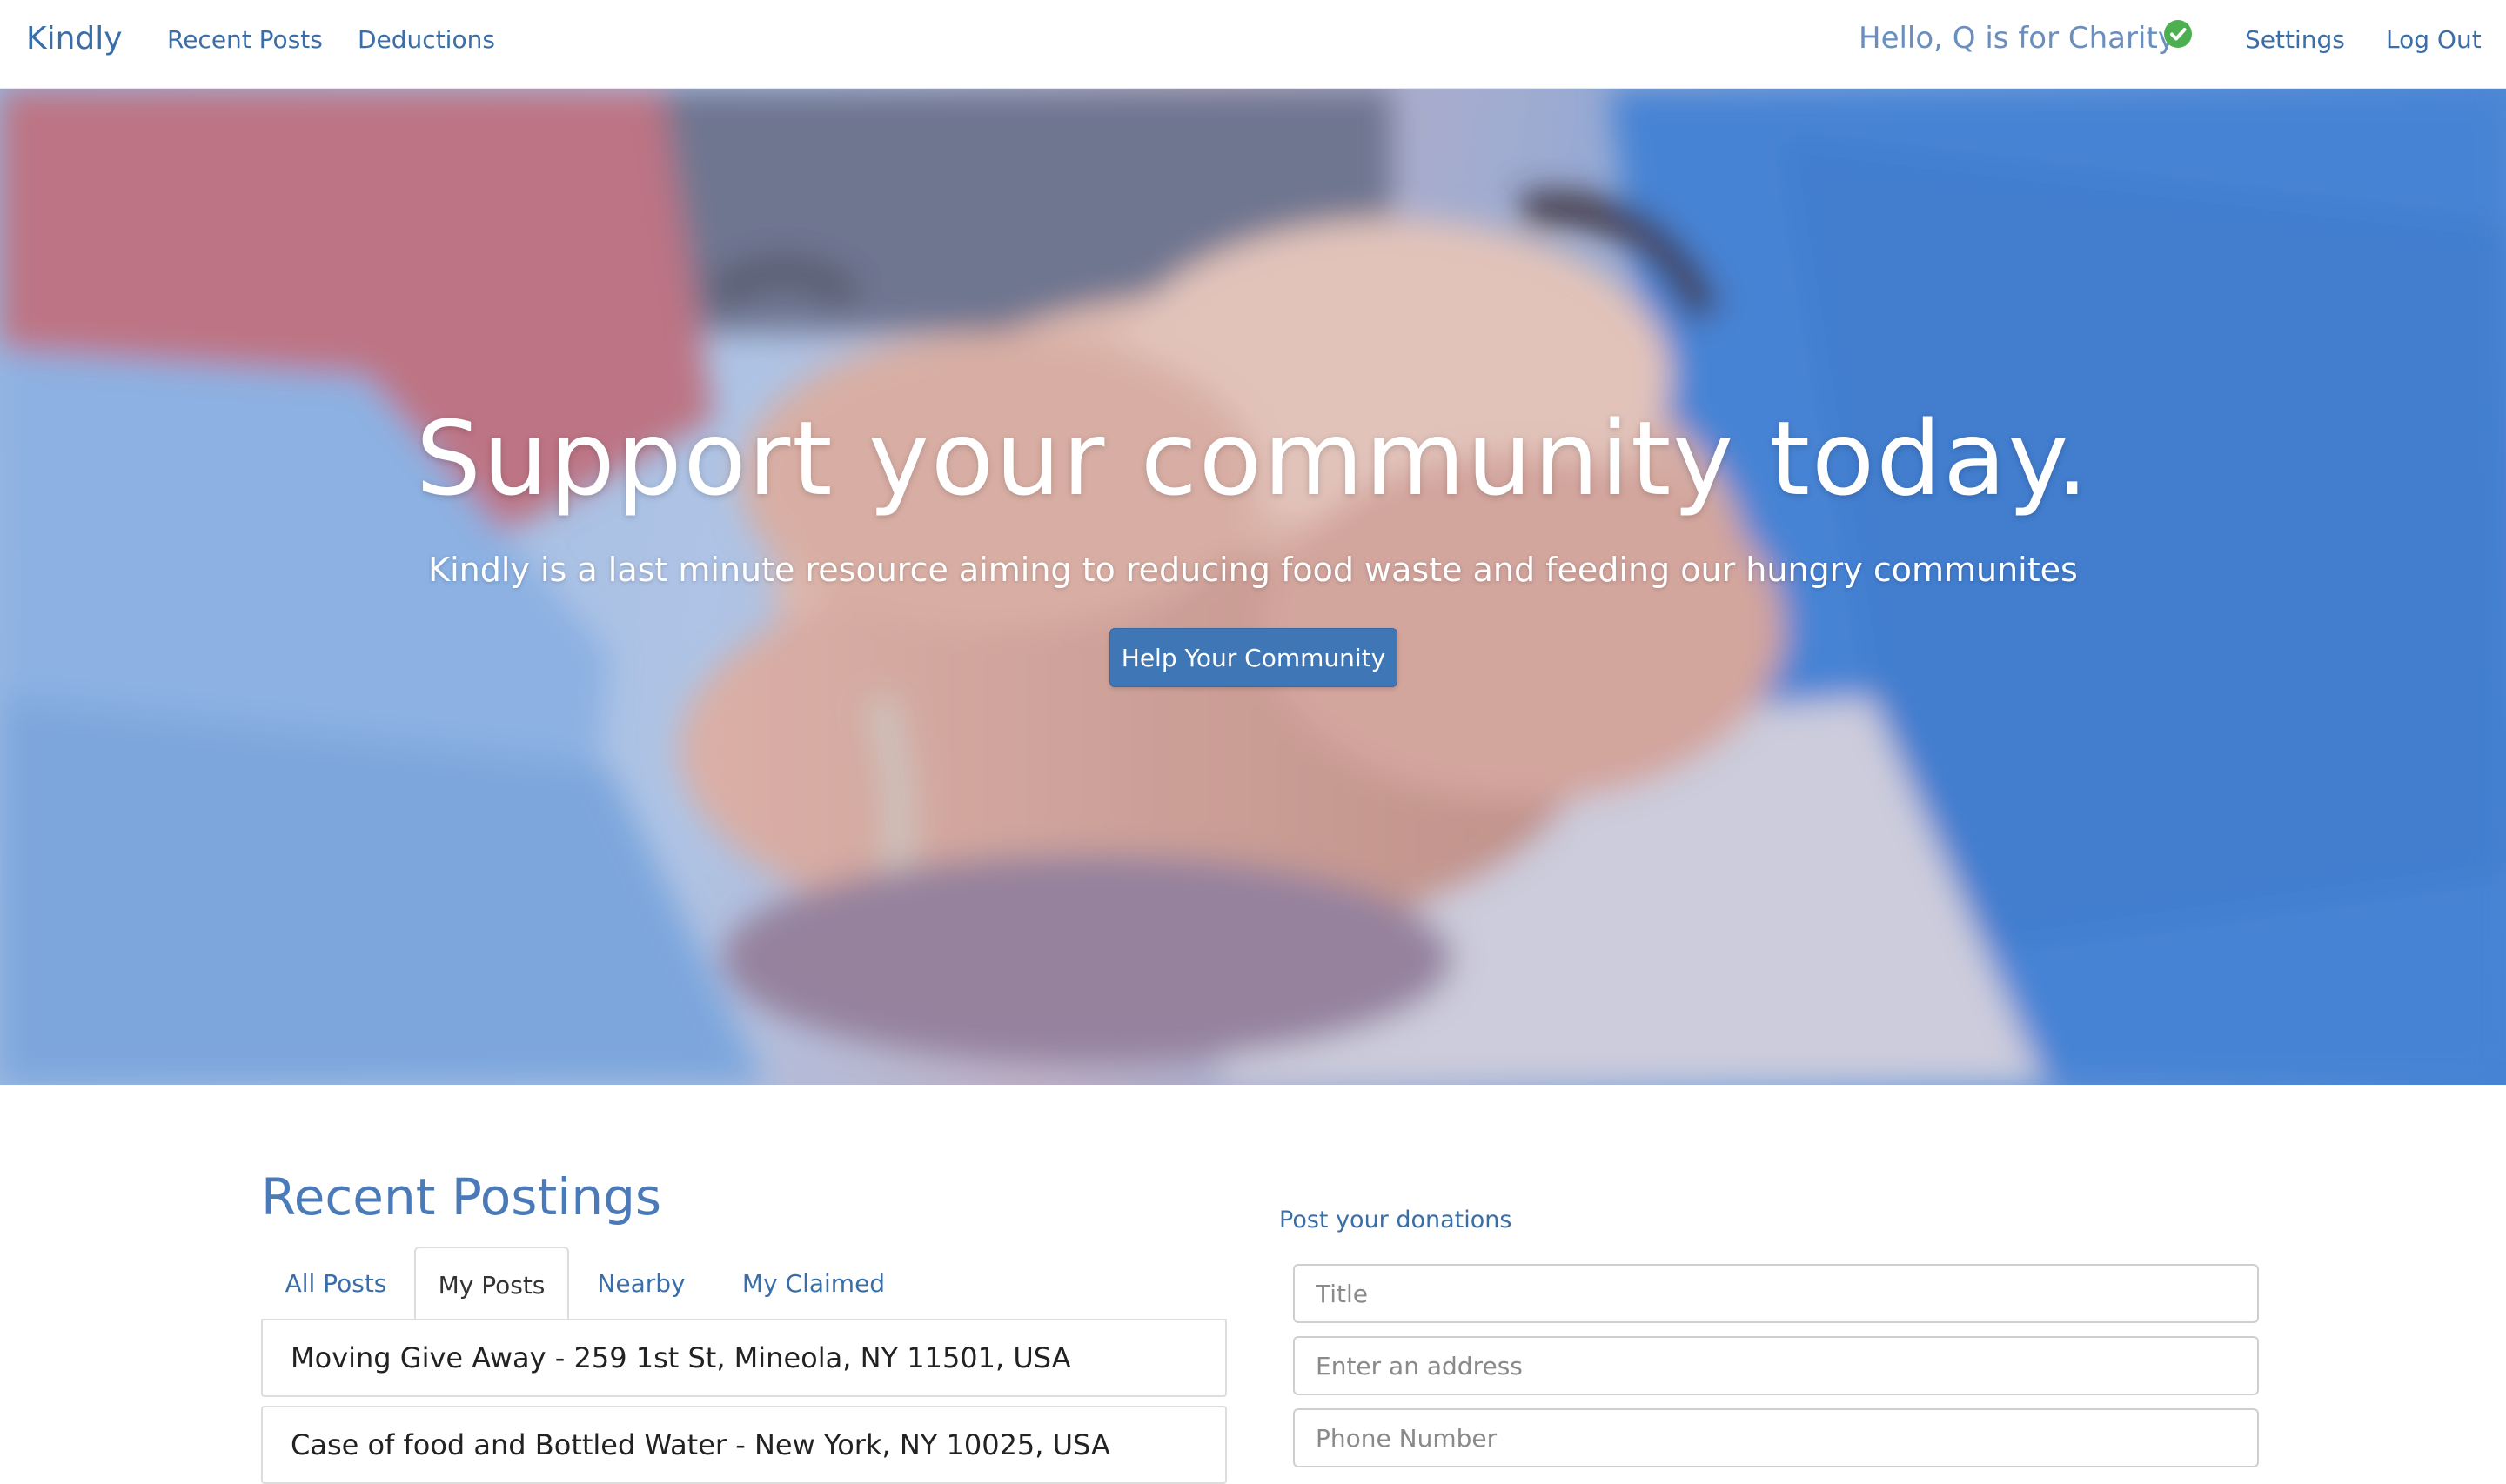  I want to click on help-your-community-button: Help Your Community, so click(1253, 657).